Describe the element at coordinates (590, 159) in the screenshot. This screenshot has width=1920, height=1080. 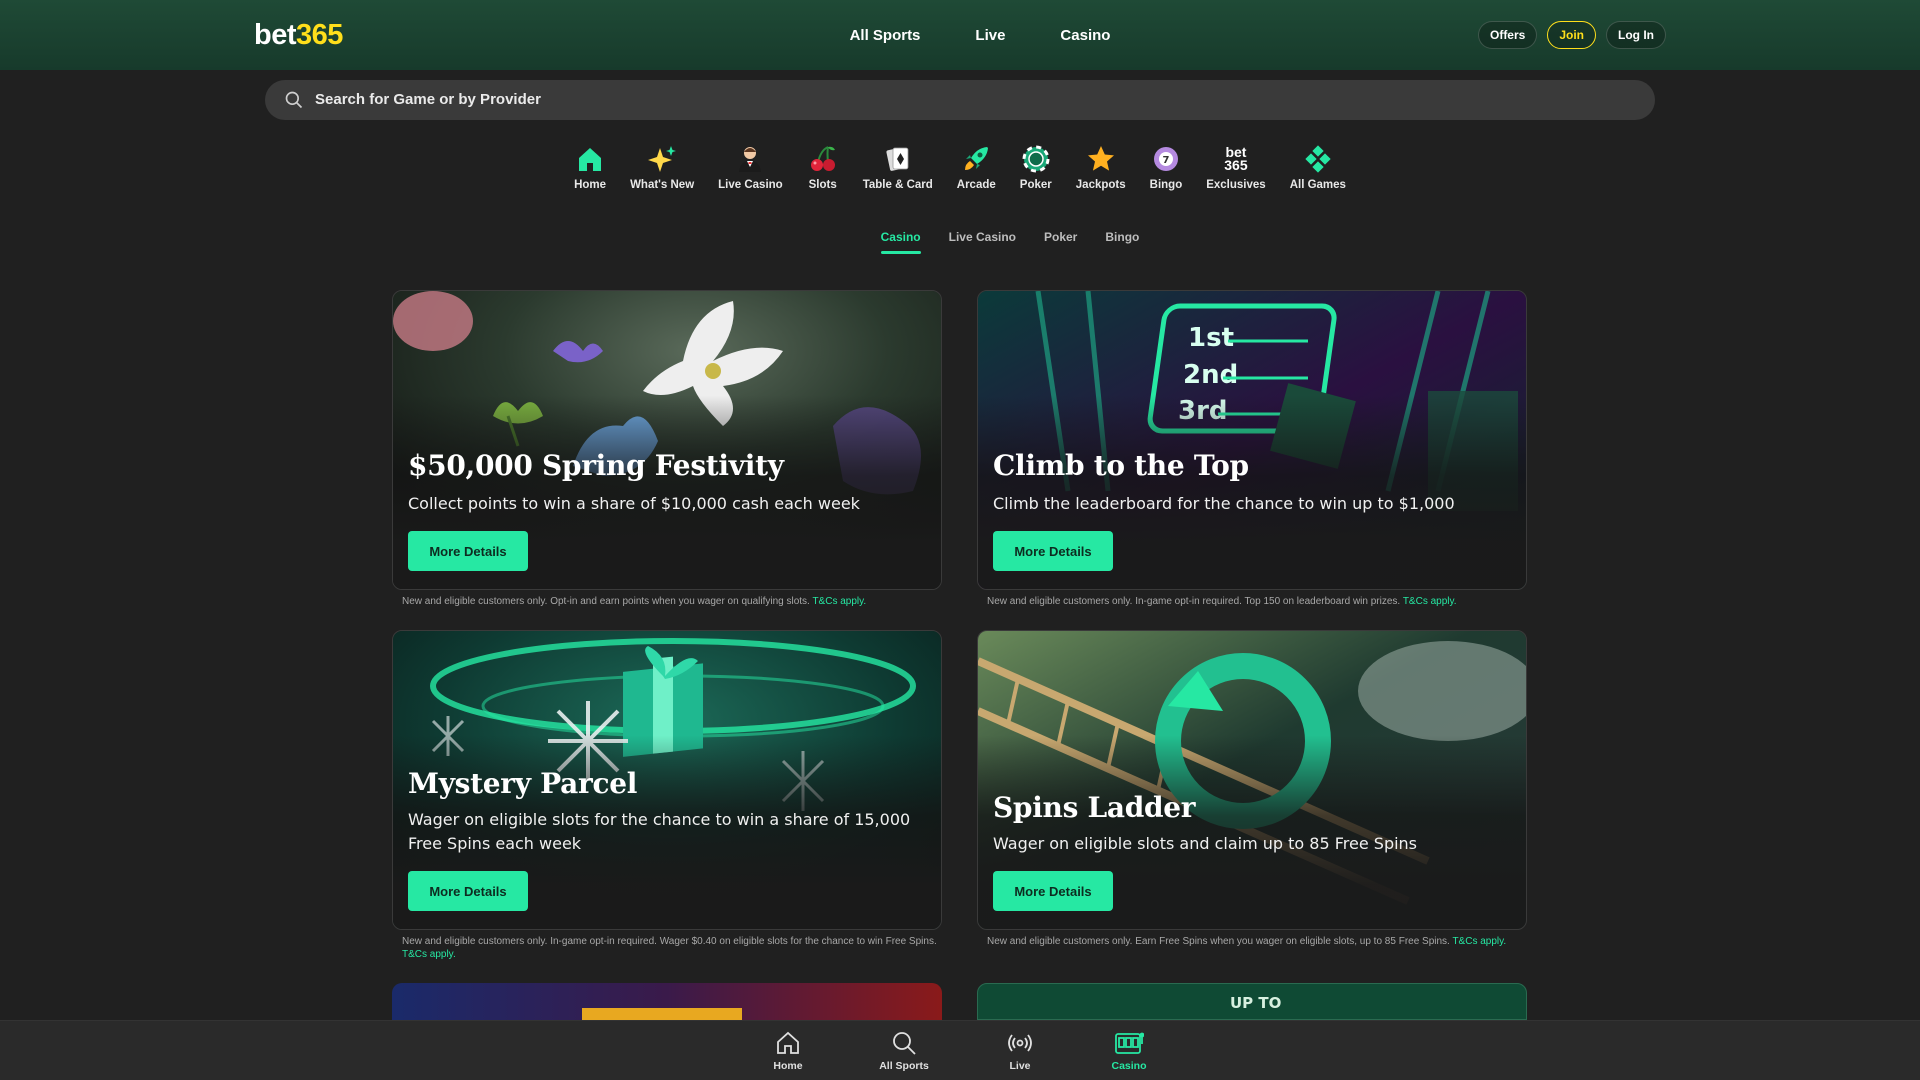
I see `home-icon` at that location.